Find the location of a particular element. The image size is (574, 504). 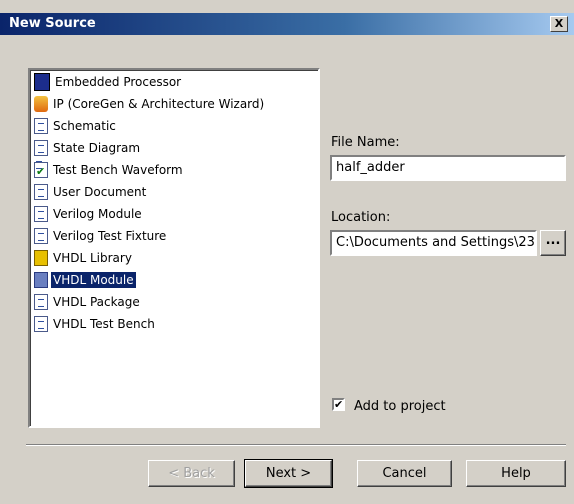

list-item-label: Verilog Test Fixture is located at coordinates (110, 236).